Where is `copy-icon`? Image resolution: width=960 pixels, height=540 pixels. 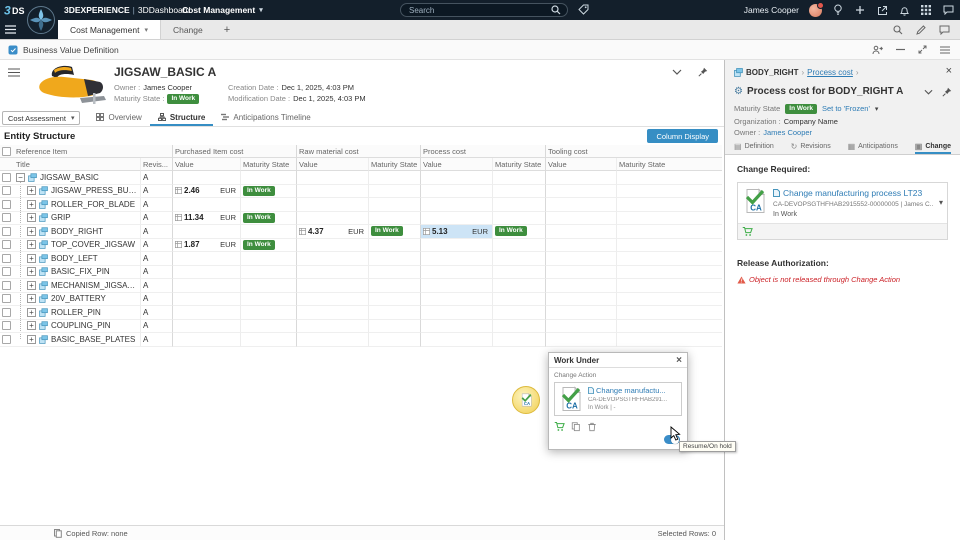 copy-icon is located at coordinates (576, 426).